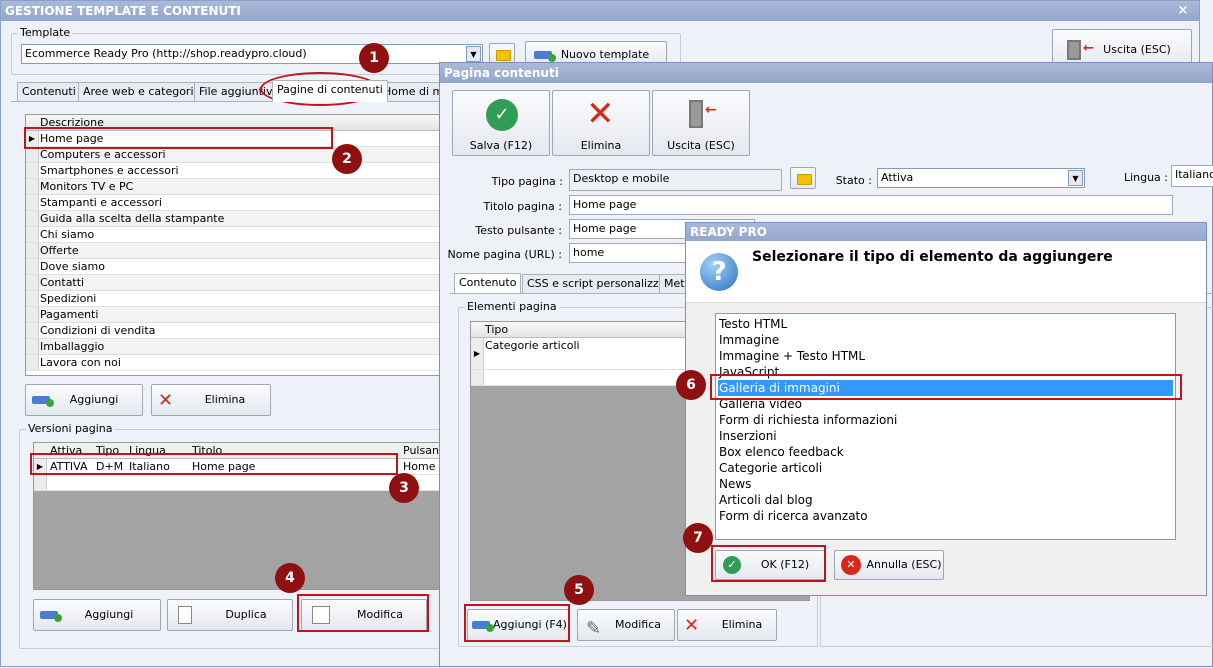 Image resolution: width=1213 pixels, height=668 pixels. What do you see at coordinates (675, 180) in the screenshot?
I see `type-field: Desktop e mobile` at bounding box center [675, 180].